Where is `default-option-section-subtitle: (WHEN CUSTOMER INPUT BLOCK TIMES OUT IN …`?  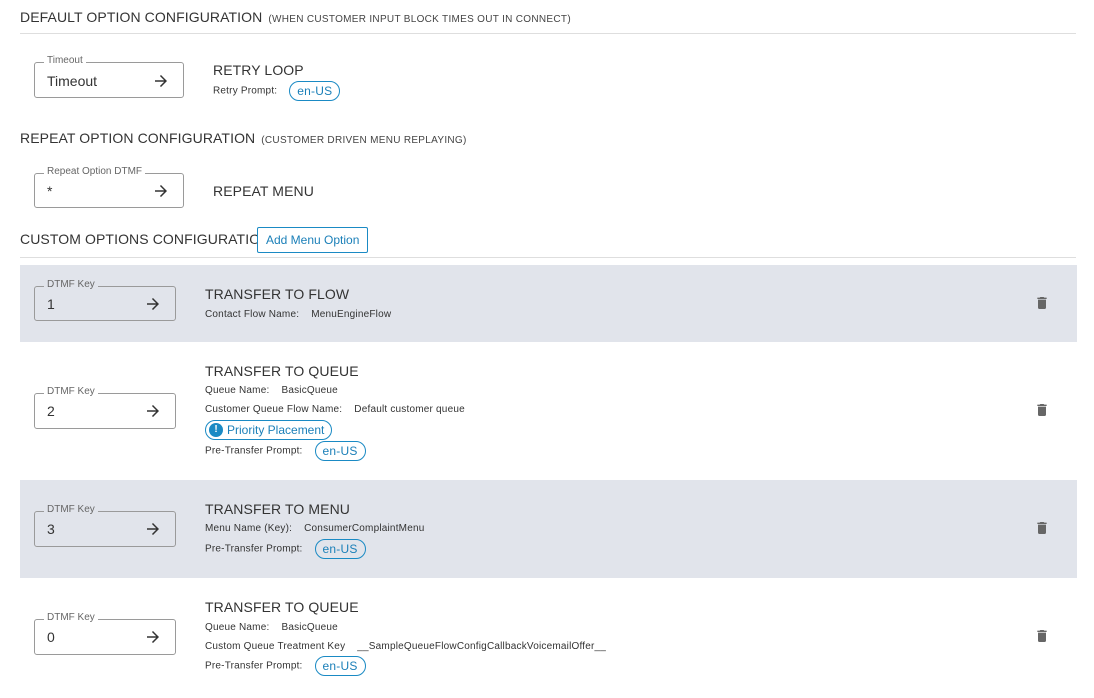 default-option-section-subtitle: (WHEN CUSTOMER INPUT BLOCK TIMES OUT IN … is located at coordinates (419, 19).